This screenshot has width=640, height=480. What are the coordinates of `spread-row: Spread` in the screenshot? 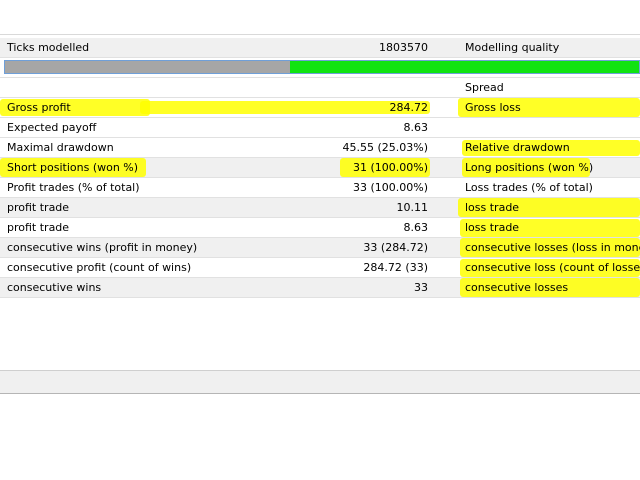 It's located at (320, 88).